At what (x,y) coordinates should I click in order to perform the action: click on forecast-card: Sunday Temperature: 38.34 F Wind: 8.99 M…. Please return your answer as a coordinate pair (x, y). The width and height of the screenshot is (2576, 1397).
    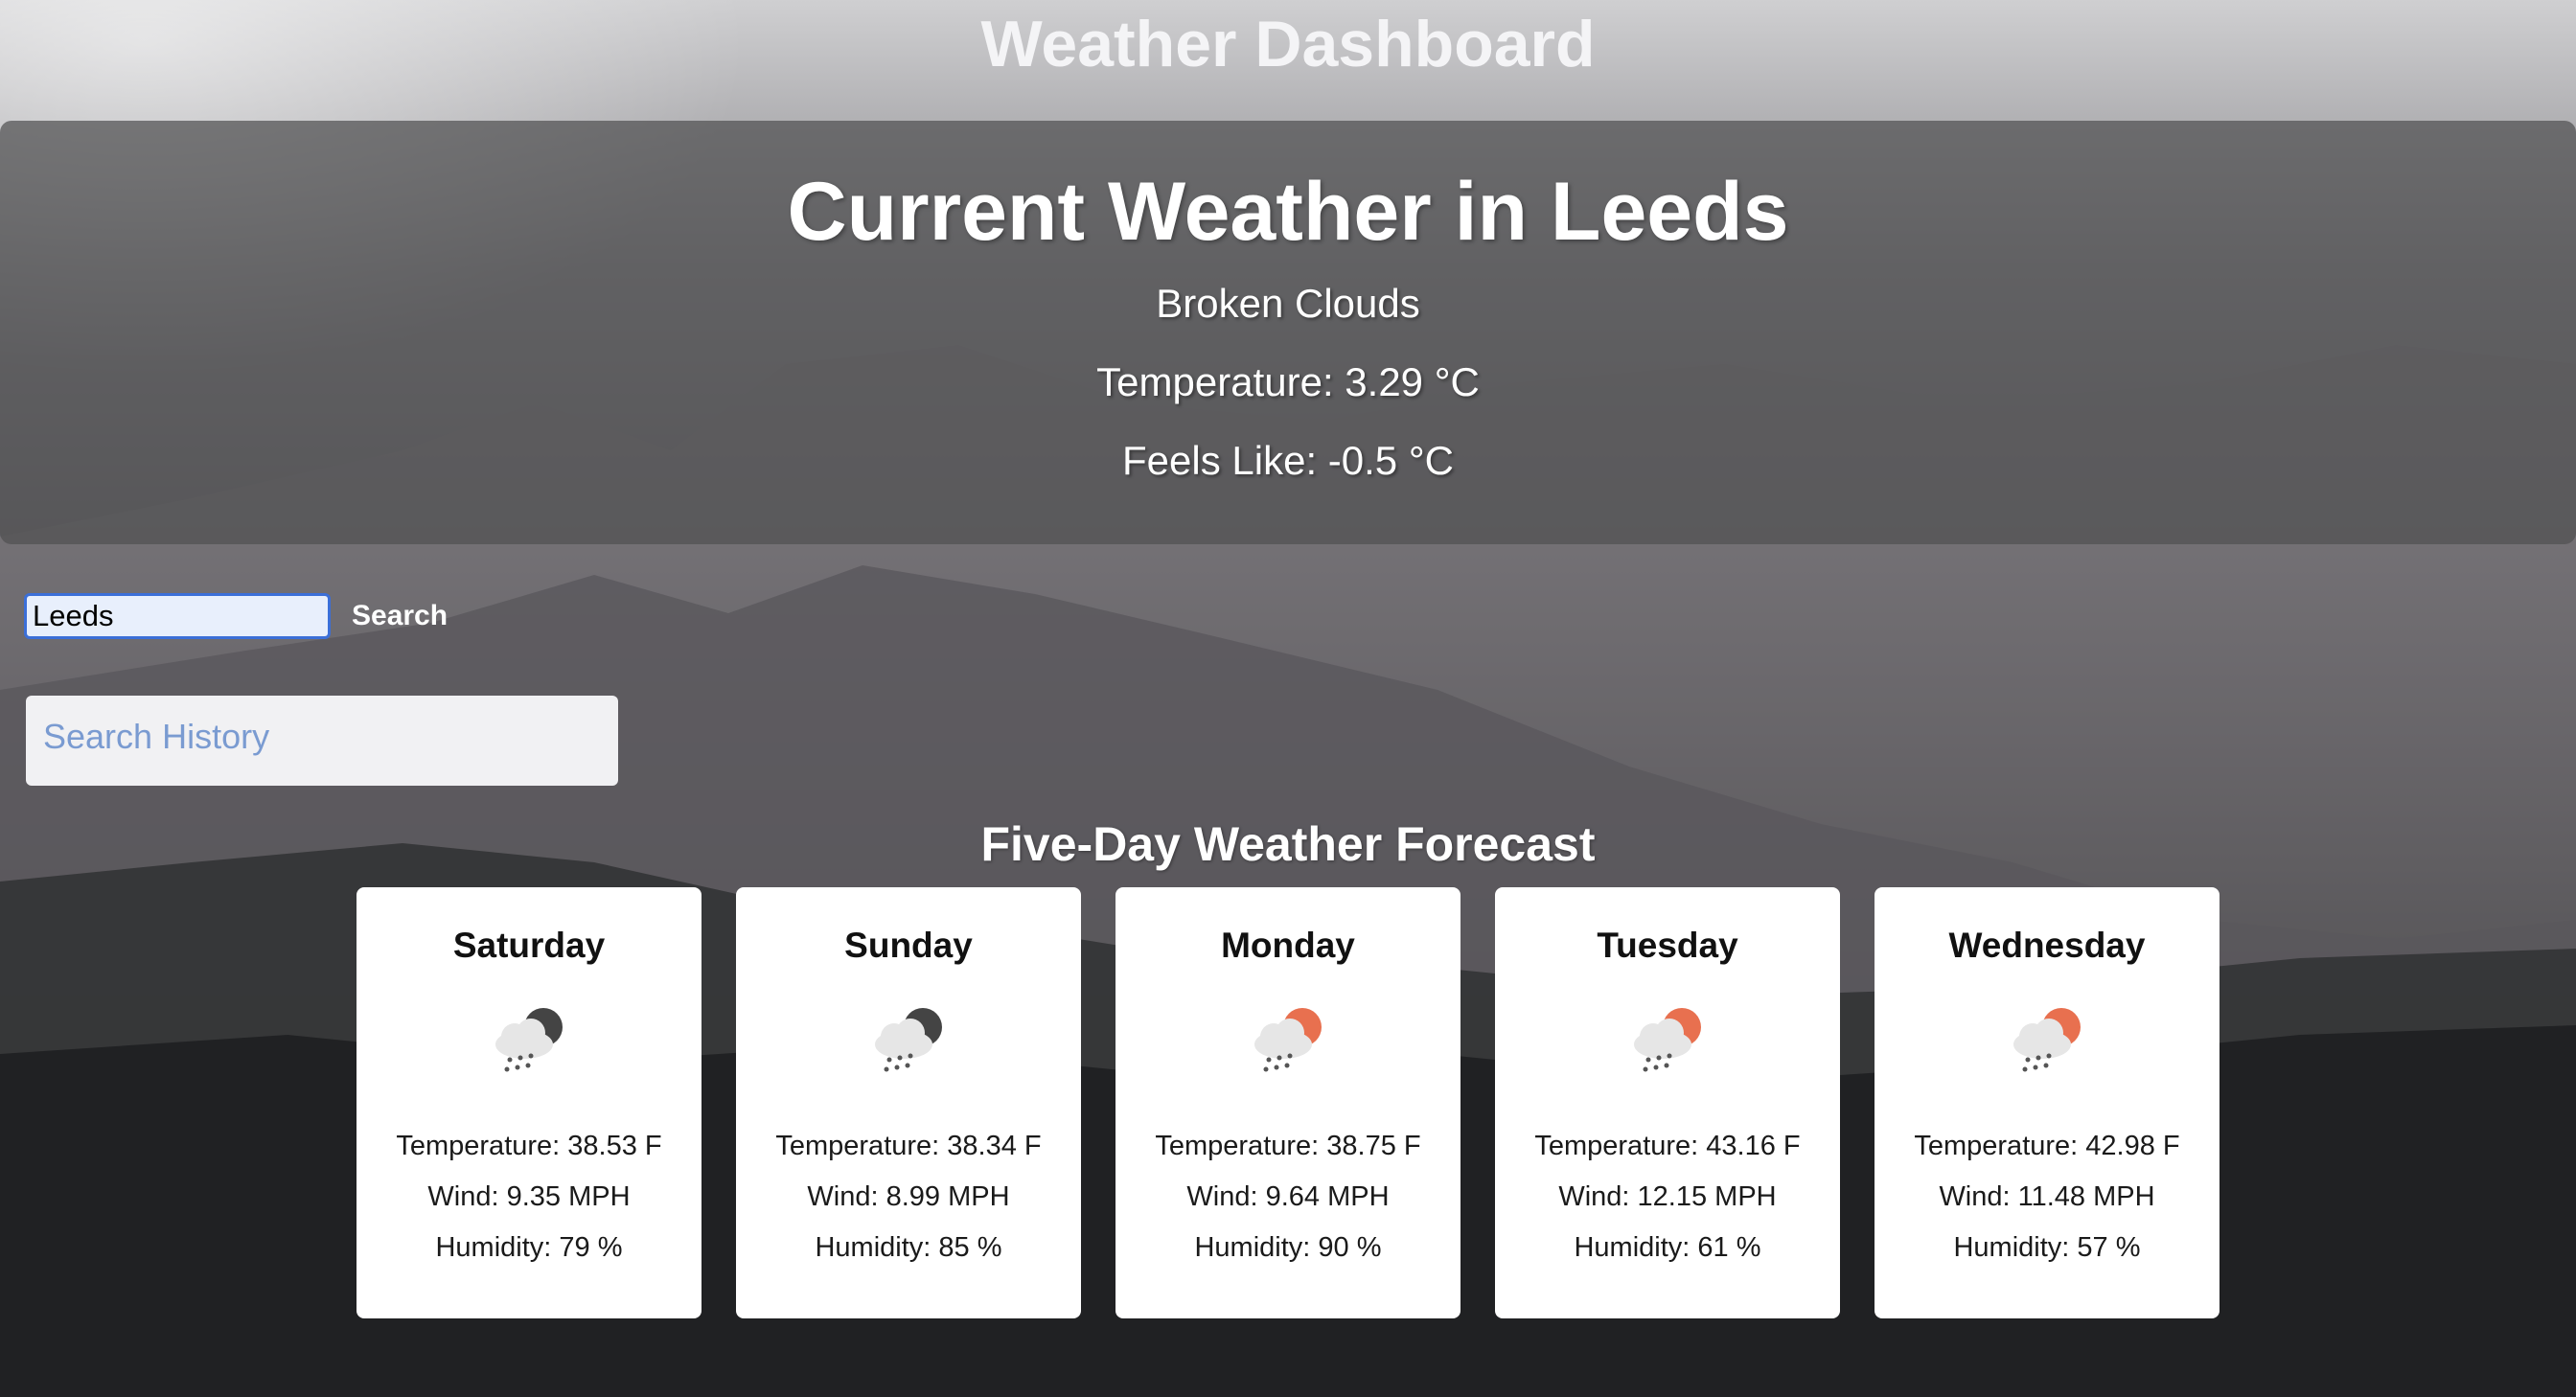
    Looking at the image, I should click on (908, 1102).